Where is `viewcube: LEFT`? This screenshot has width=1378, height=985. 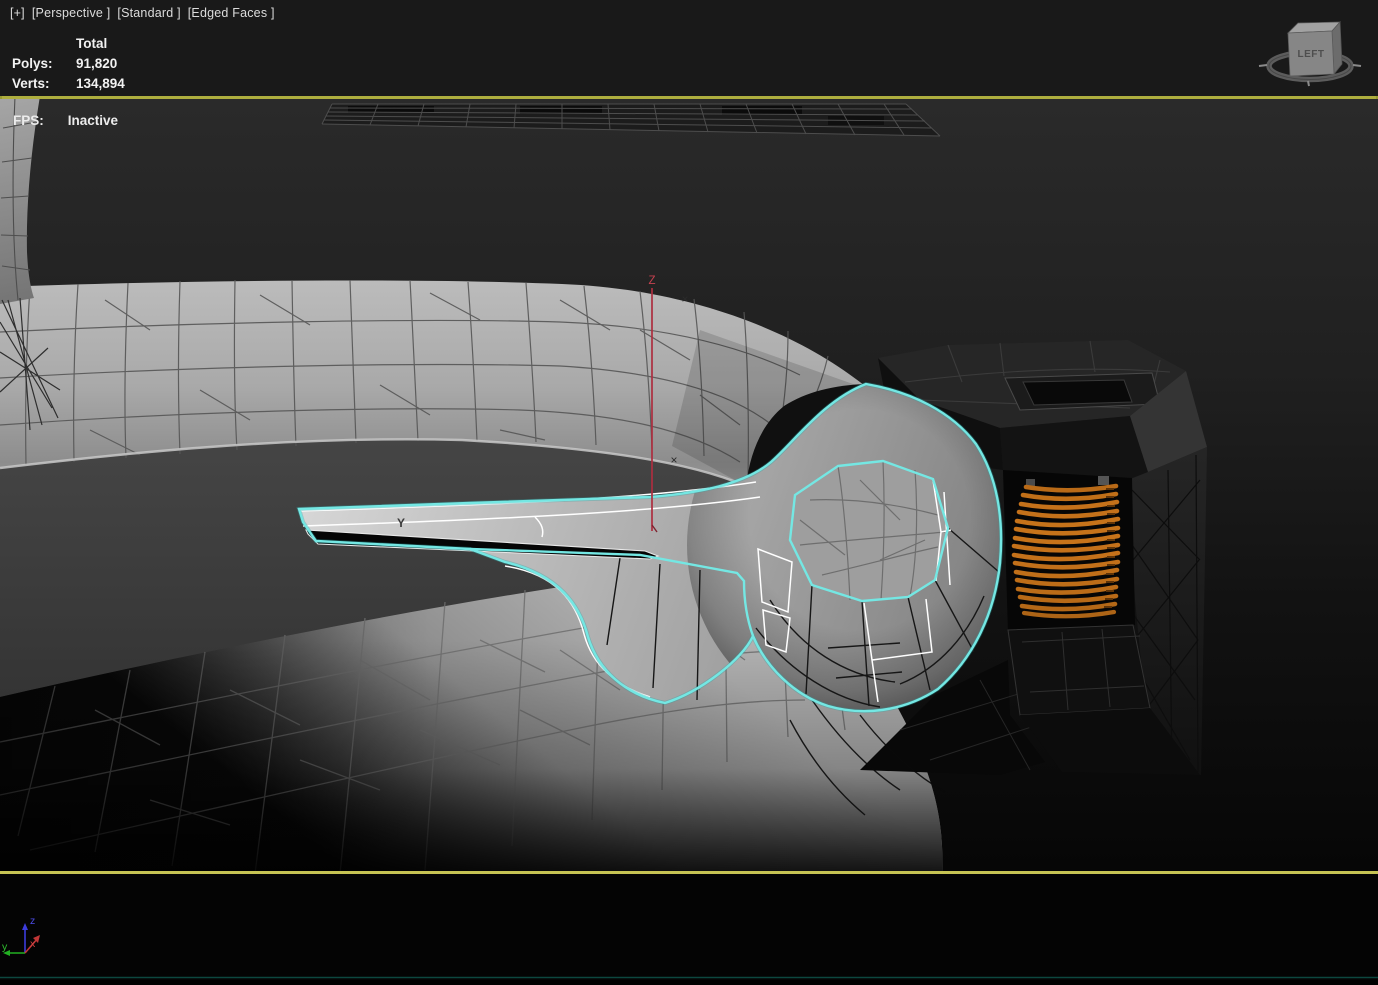
viewcube: LEFT is located at coordinates (1308, 49).